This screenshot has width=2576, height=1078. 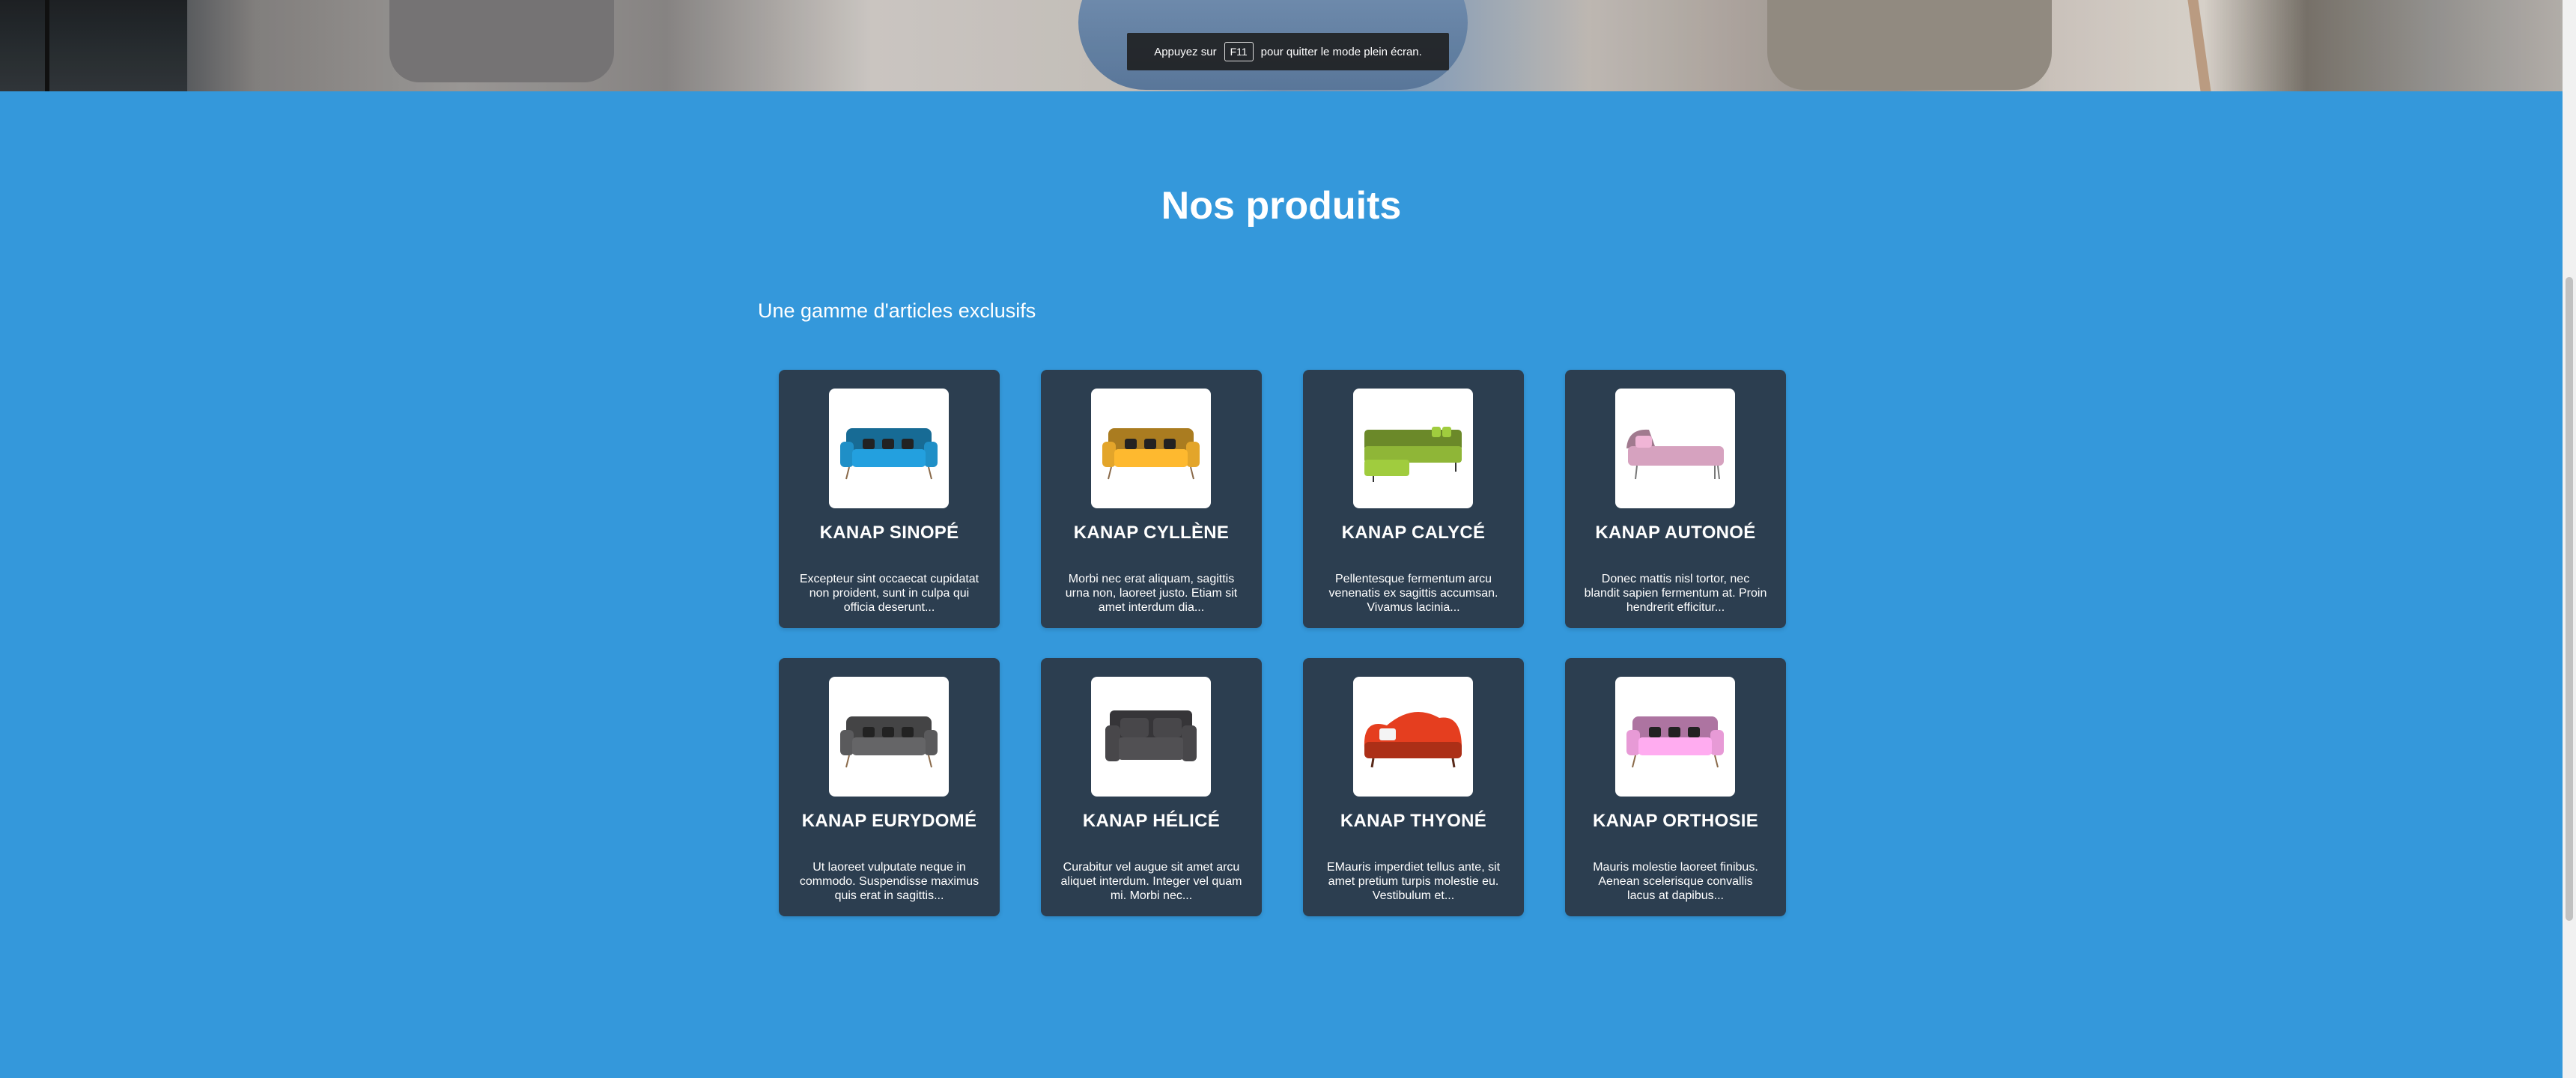 I want to click on product-name: KANAP EURYDOMÉ, so click(x=889, y=821).